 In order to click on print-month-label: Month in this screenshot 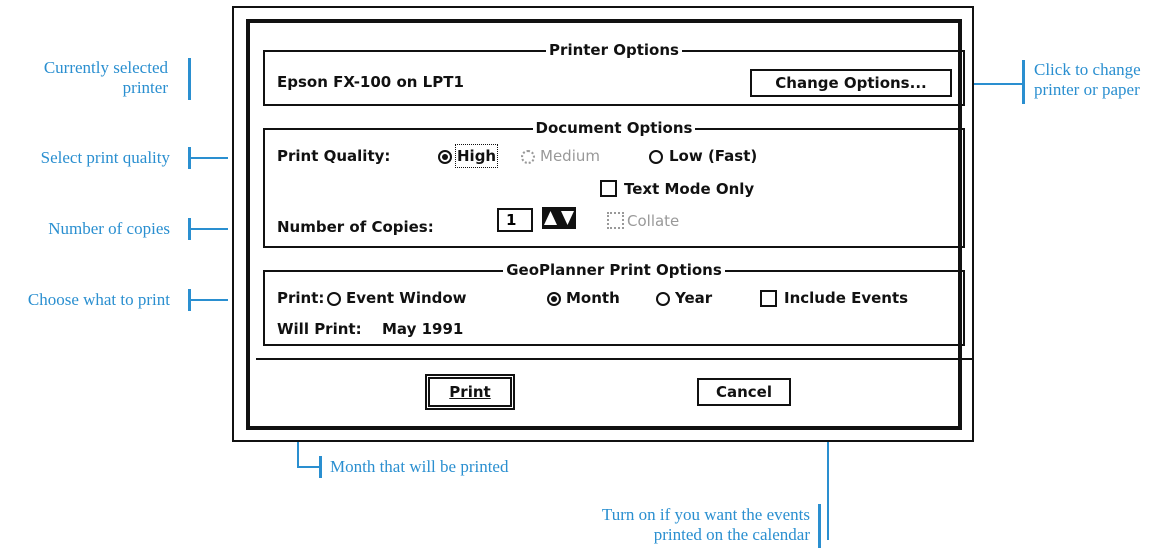, I will do `click(593, 298)`.